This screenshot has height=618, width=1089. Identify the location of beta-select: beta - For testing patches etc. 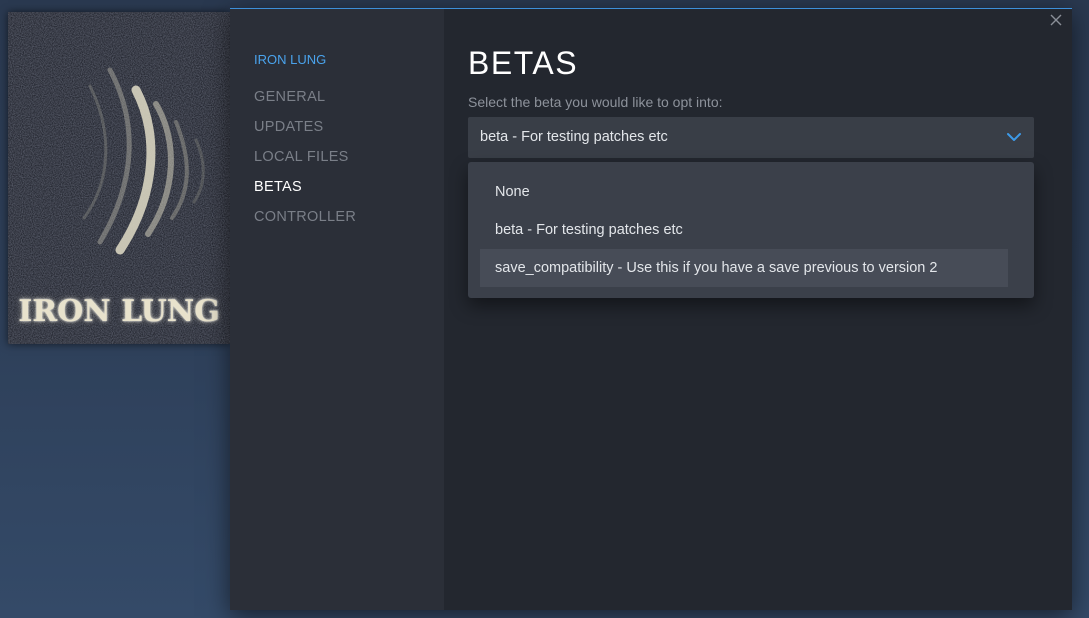
(751, 137).